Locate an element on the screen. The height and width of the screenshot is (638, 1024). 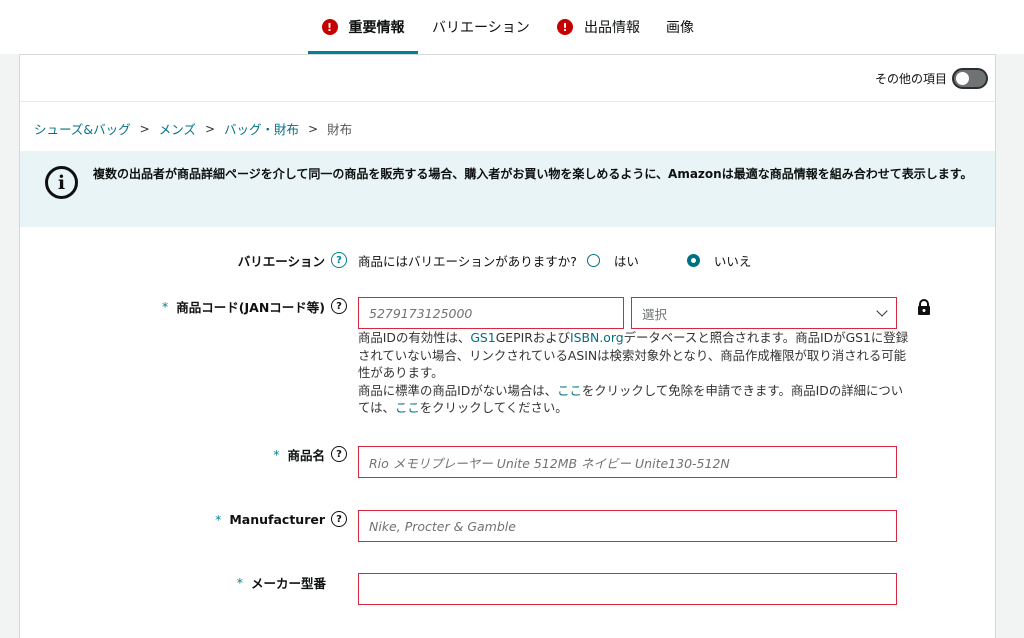
tab-important-info: ! 重要情報 is located at coordinates (363, 27).